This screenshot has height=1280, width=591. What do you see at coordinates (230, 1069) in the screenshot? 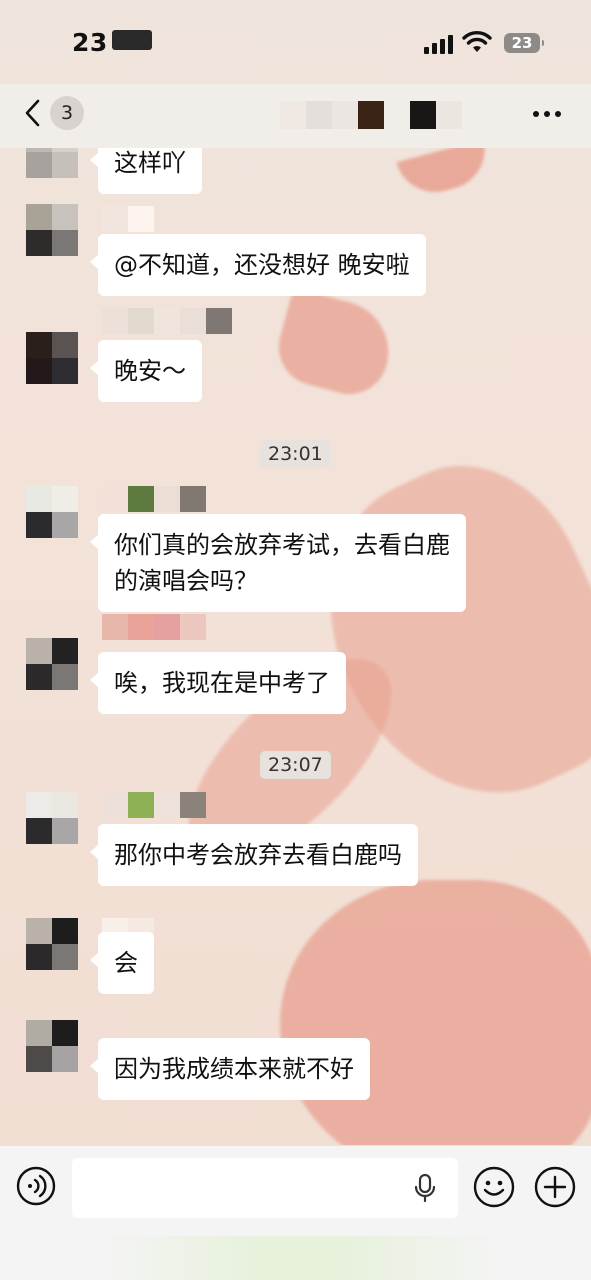
I see `message-bubble: 因为我成绩本来就不好` at bounding box center [230, 1069].